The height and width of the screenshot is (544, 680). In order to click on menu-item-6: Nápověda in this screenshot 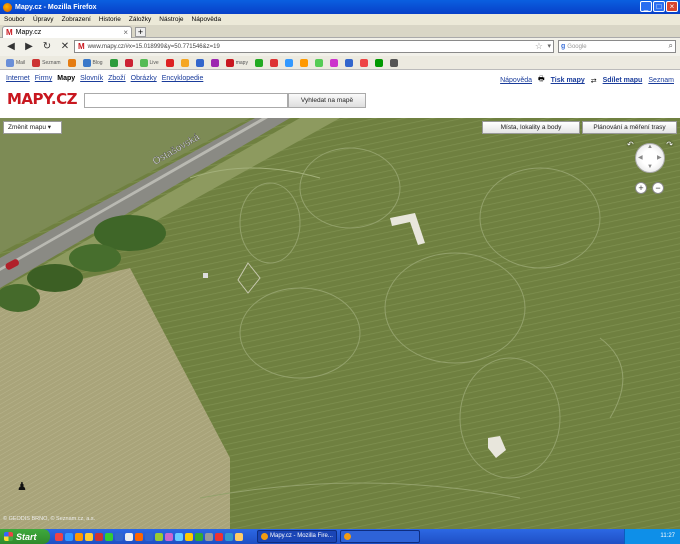, I will do `click(207, 19)`.